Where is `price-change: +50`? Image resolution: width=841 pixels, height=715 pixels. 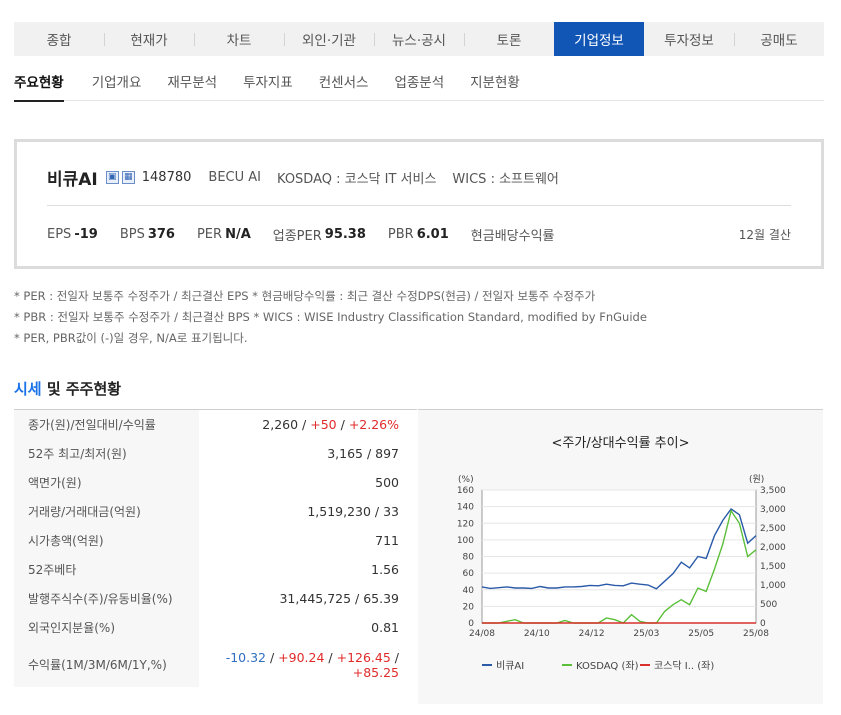 price-change: +50 is located at coordinates (323, 424).